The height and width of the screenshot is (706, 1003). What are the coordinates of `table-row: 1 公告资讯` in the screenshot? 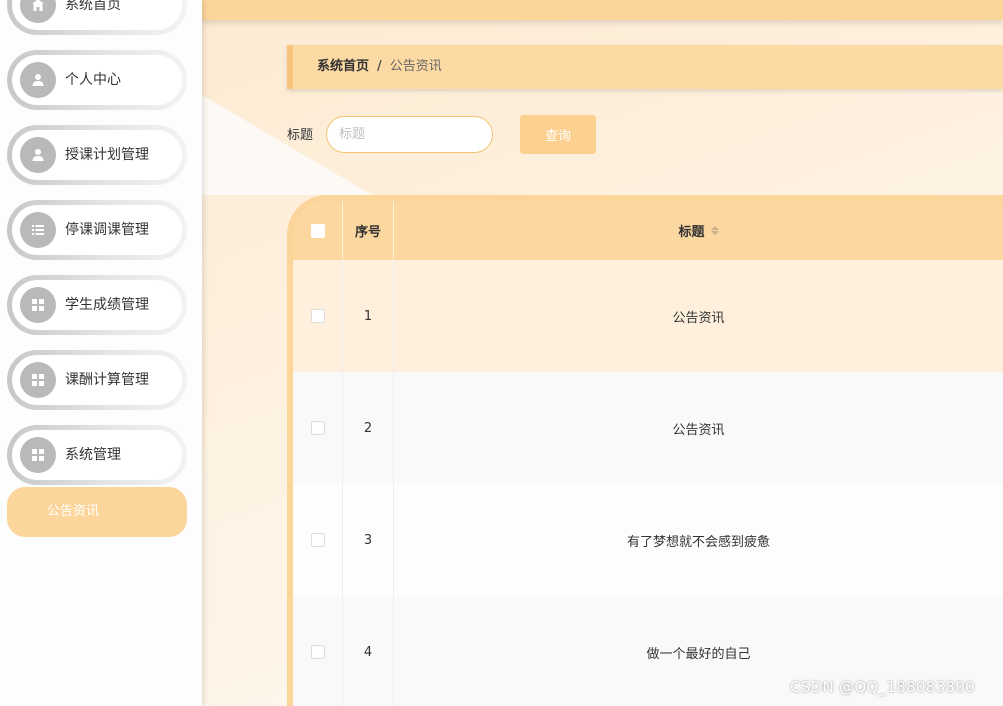 It's located at (648, 316).